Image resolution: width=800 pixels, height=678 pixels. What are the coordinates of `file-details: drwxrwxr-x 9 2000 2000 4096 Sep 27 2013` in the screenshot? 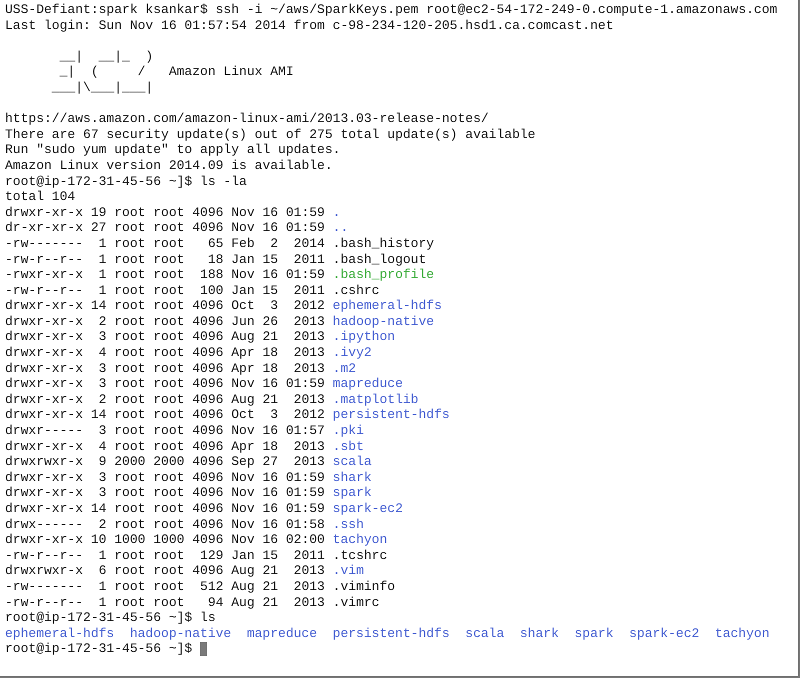 It's located at (165, 462).